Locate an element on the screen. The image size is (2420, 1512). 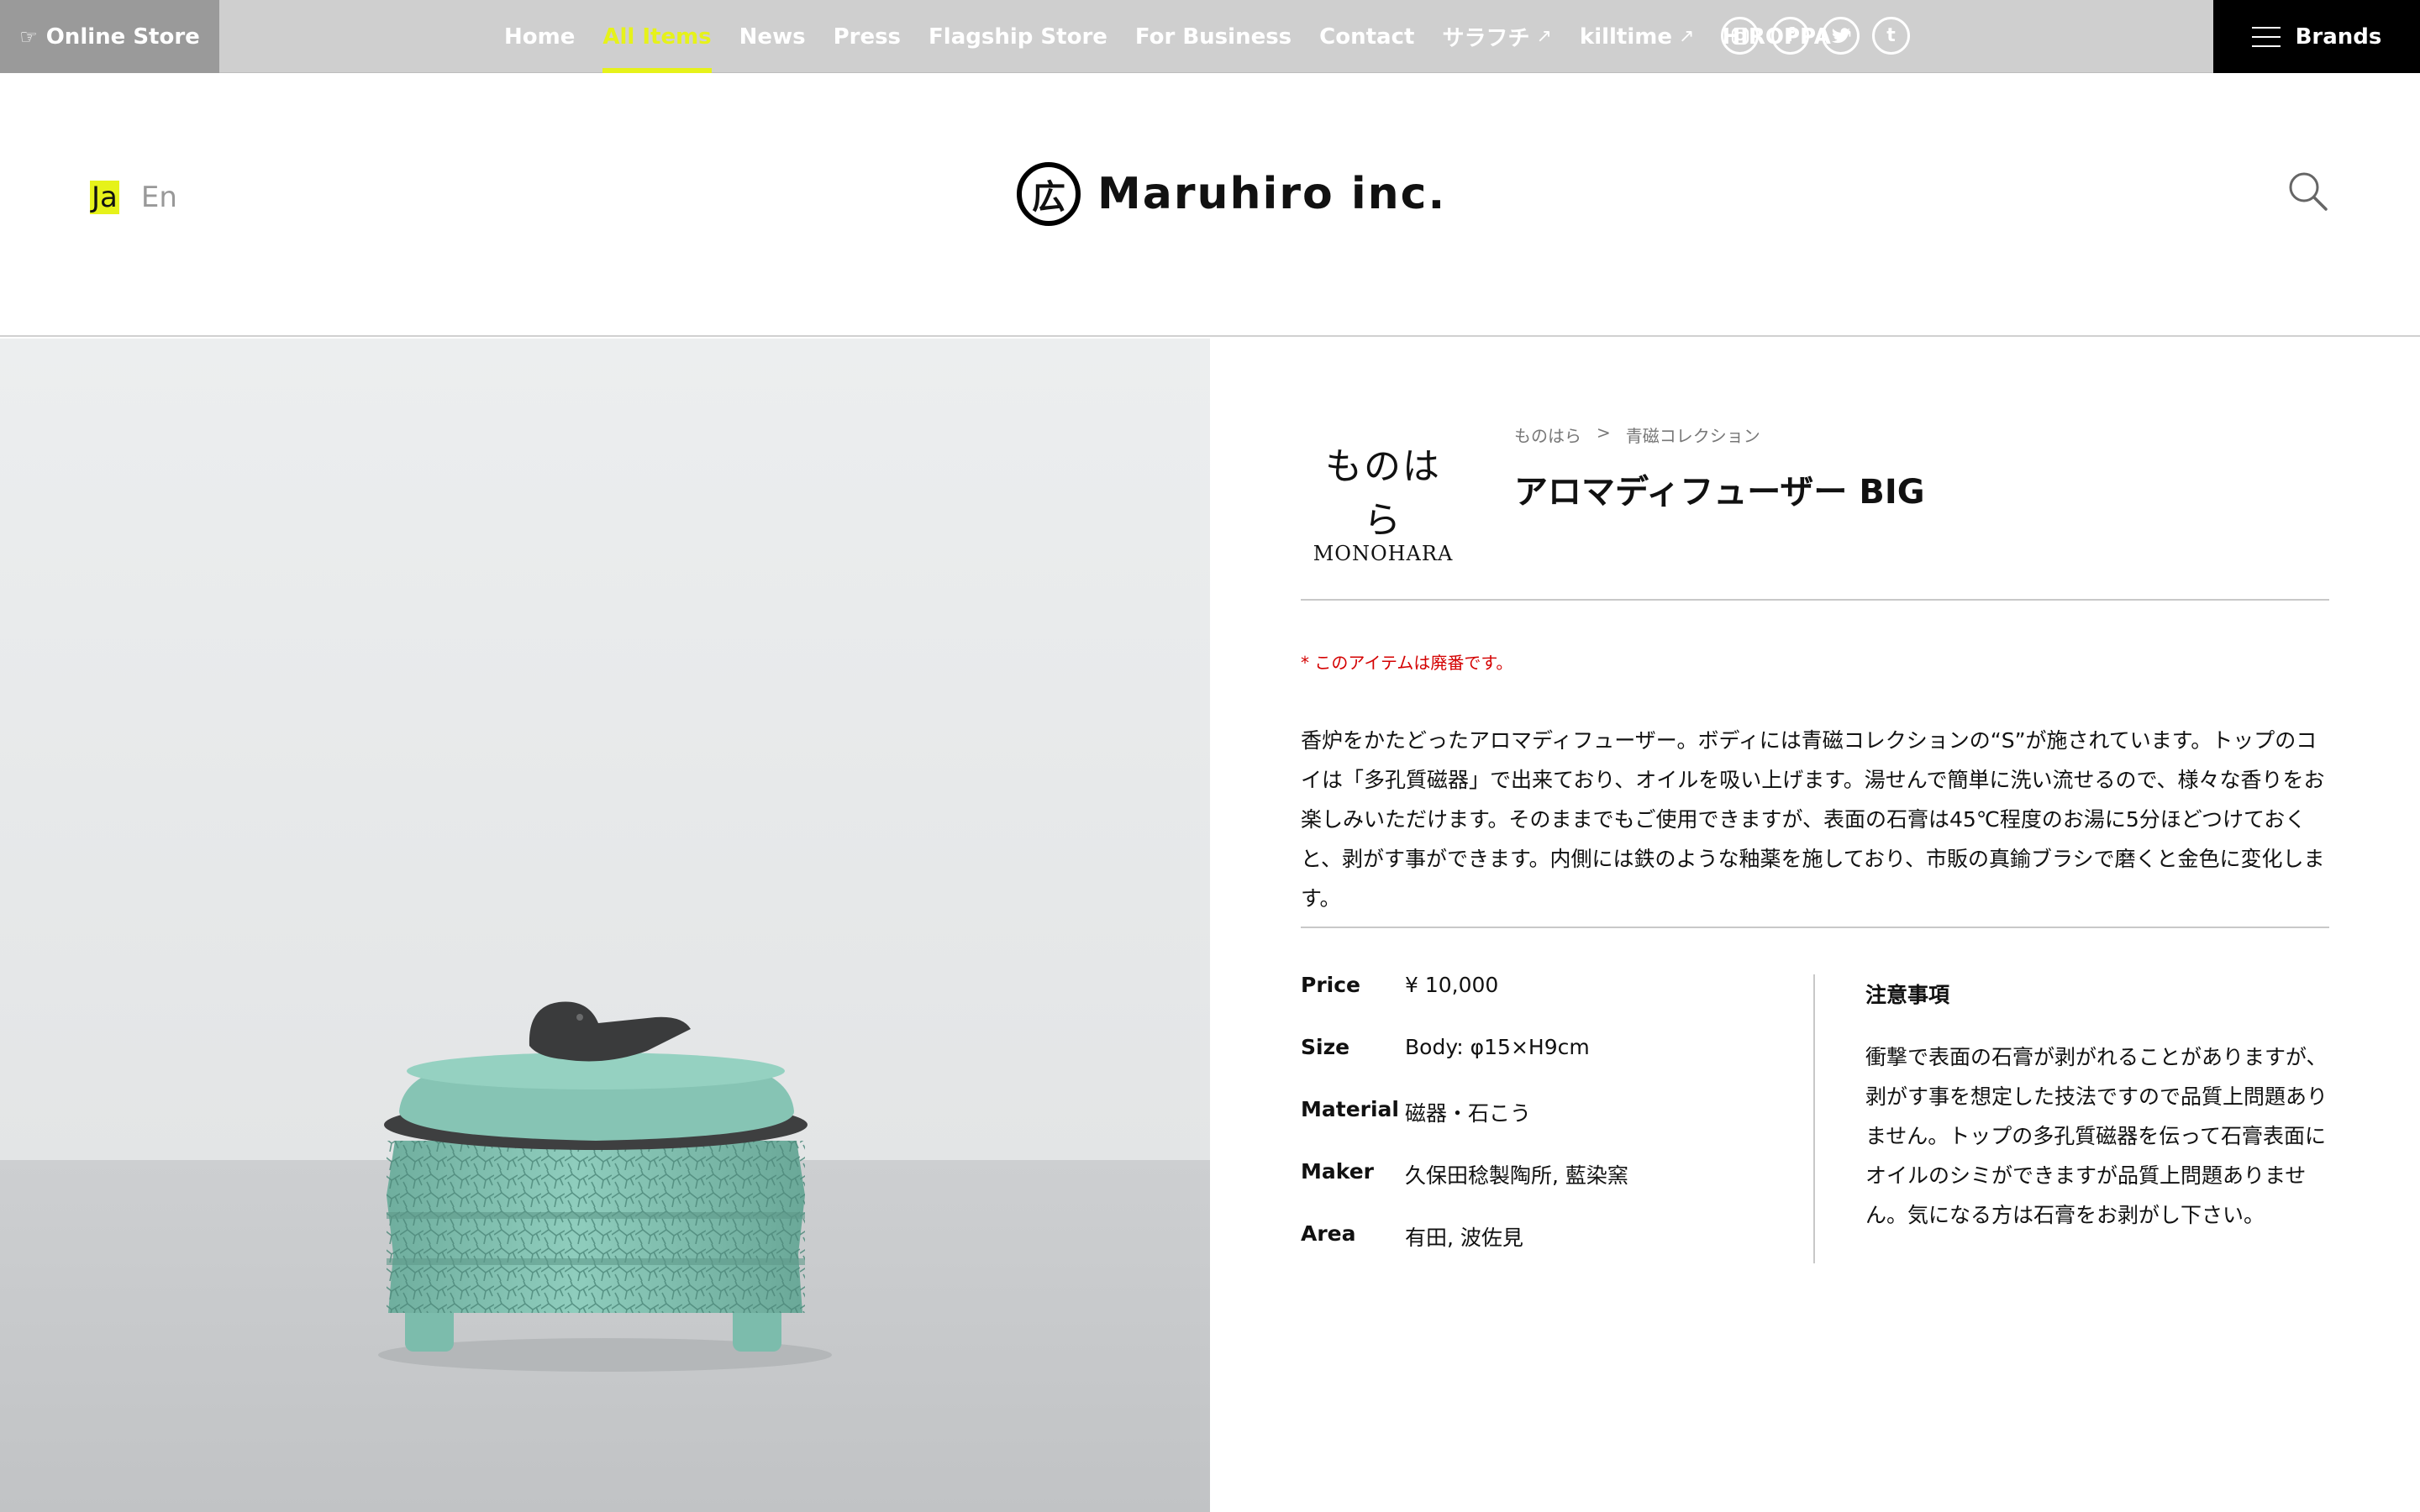
nav-press: Press is located at coordinates (868, 36).